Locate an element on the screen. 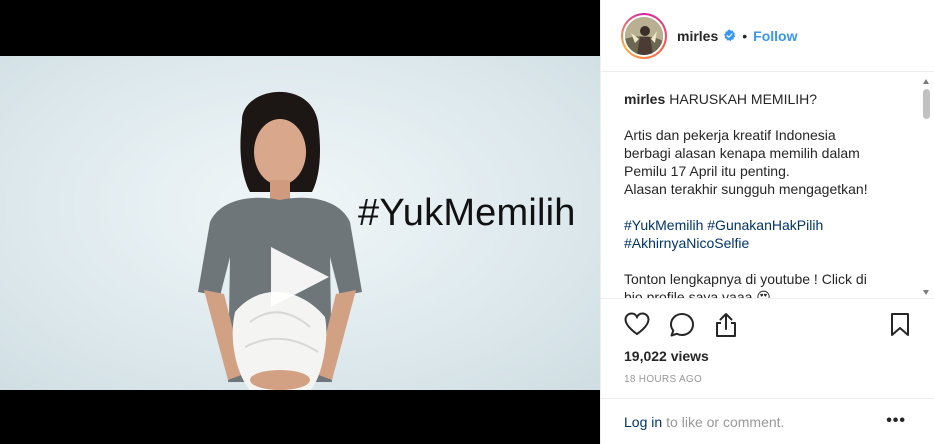 This screenshot has width=934, height=444. caption-title: HARUSKAH MEMILIH? is located at coordinates (743, 99).